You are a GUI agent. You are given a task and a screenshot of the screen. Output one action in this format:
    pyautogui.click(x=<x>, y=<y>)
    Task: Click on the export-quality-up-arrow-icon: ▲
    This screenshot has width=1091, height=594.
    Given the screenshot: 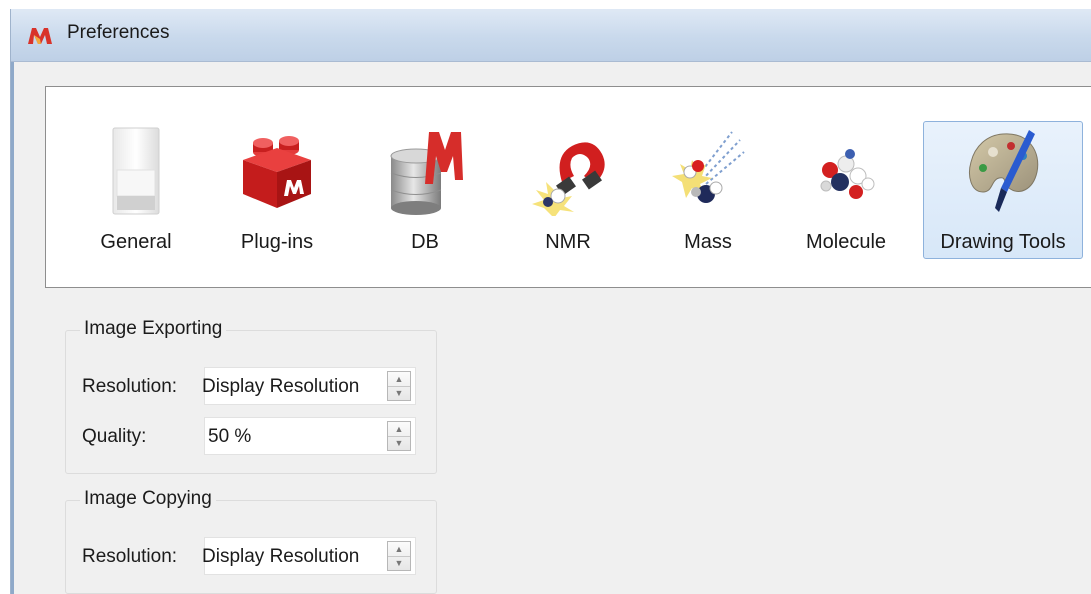 What is the action you would take?
    pyautogui.click(x=399, y=429)
    